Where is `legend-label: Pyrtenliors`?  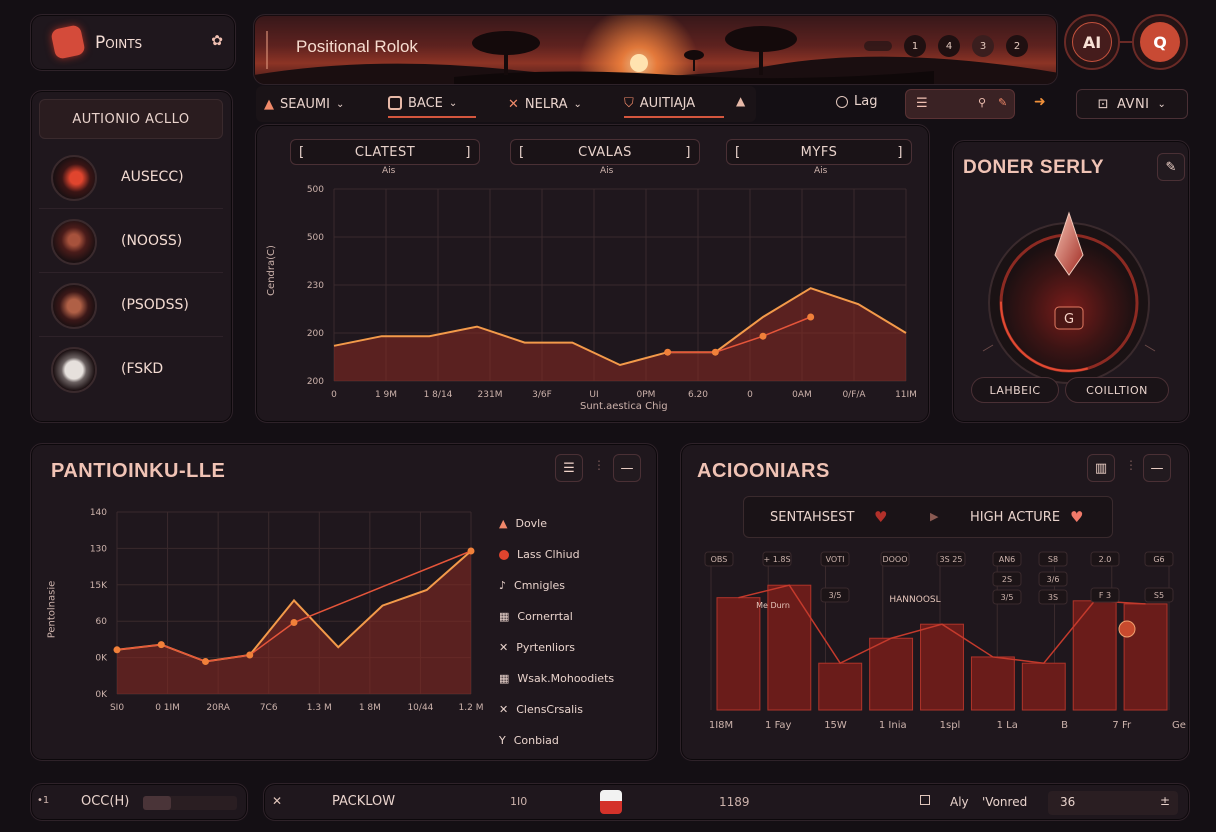
legend-label: Pyrtenliors is located at coordinates (546, 647).